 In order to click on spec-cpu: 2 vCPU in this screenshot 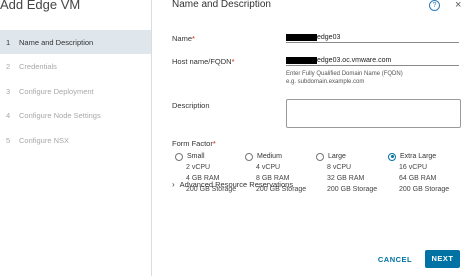, I will do `click(198, 167)`.